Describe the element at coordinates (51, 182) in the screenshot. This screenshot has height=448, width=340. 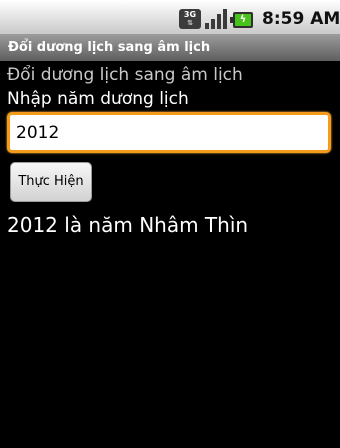
I see `execute-button: Thực Hiện` at that location.